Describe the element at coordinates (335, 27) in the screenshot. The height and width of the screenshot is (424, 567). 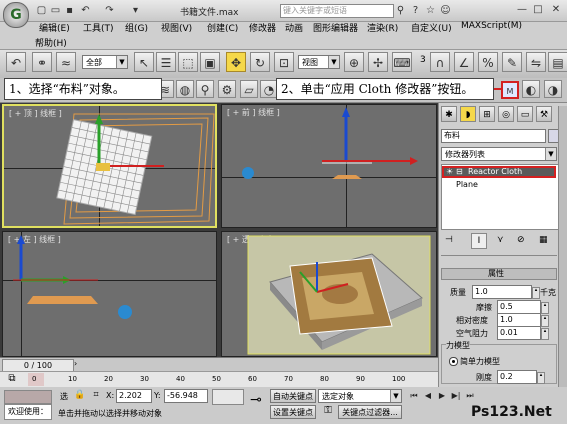
I see `menu-graph-editors: 图形编辑器` at that location.